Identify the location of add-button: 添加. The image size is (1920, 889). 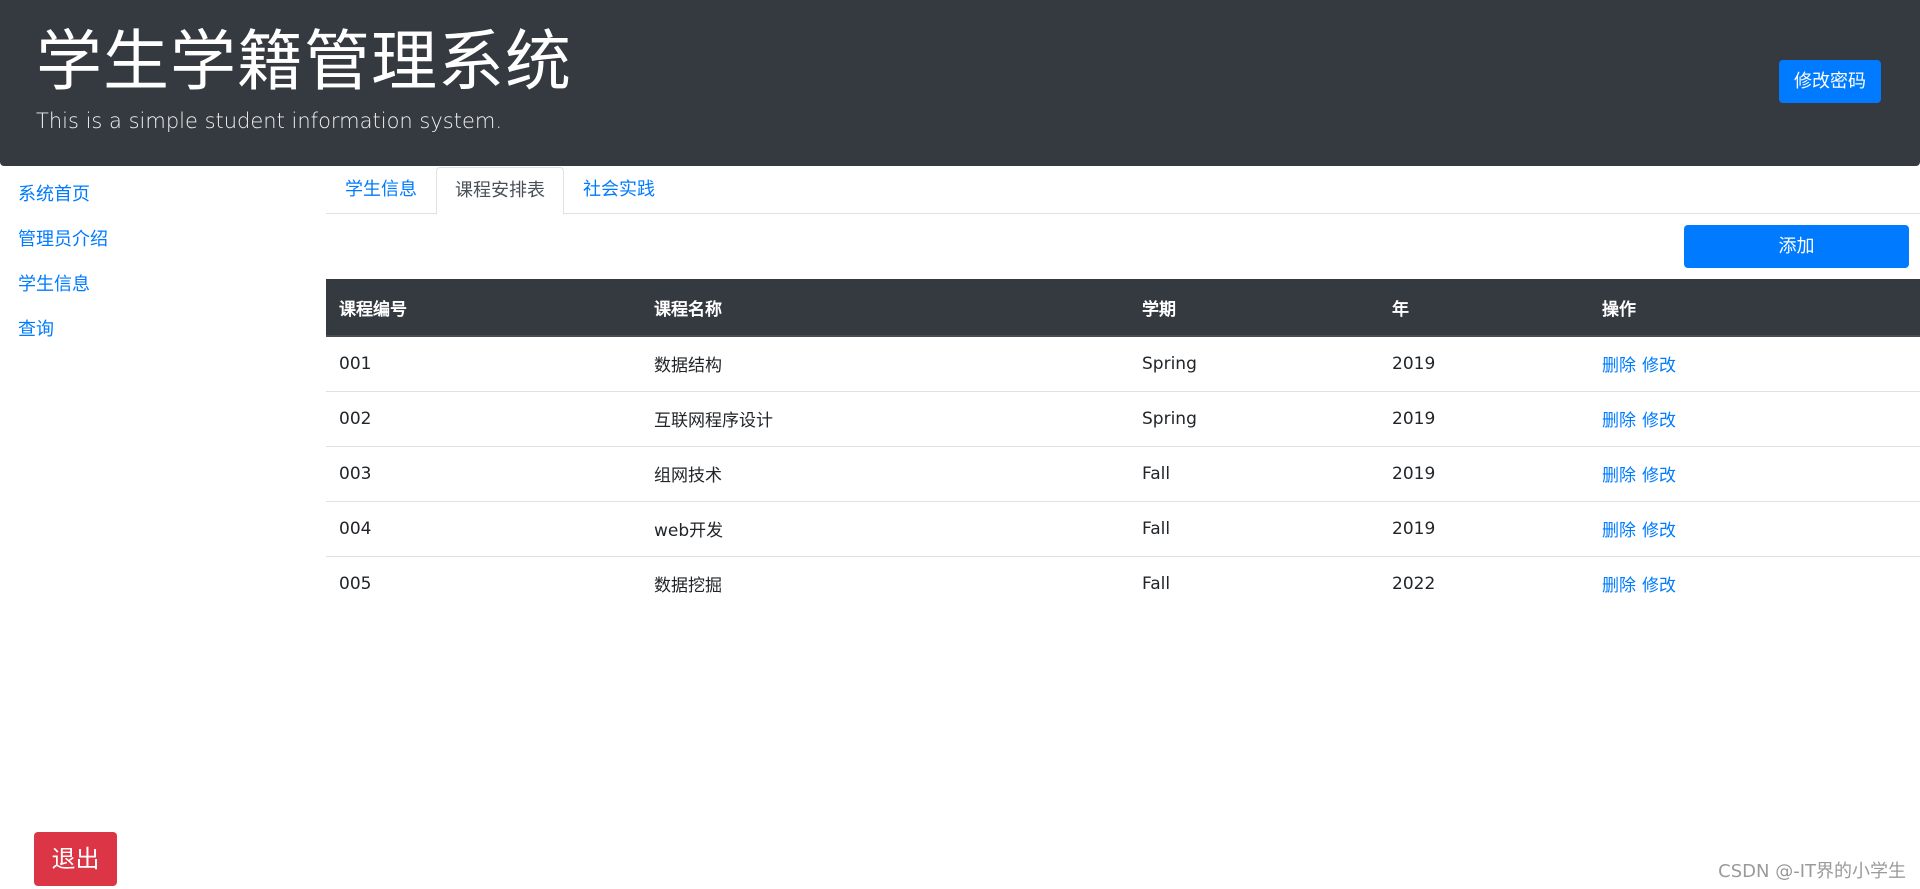
(1796, 246).